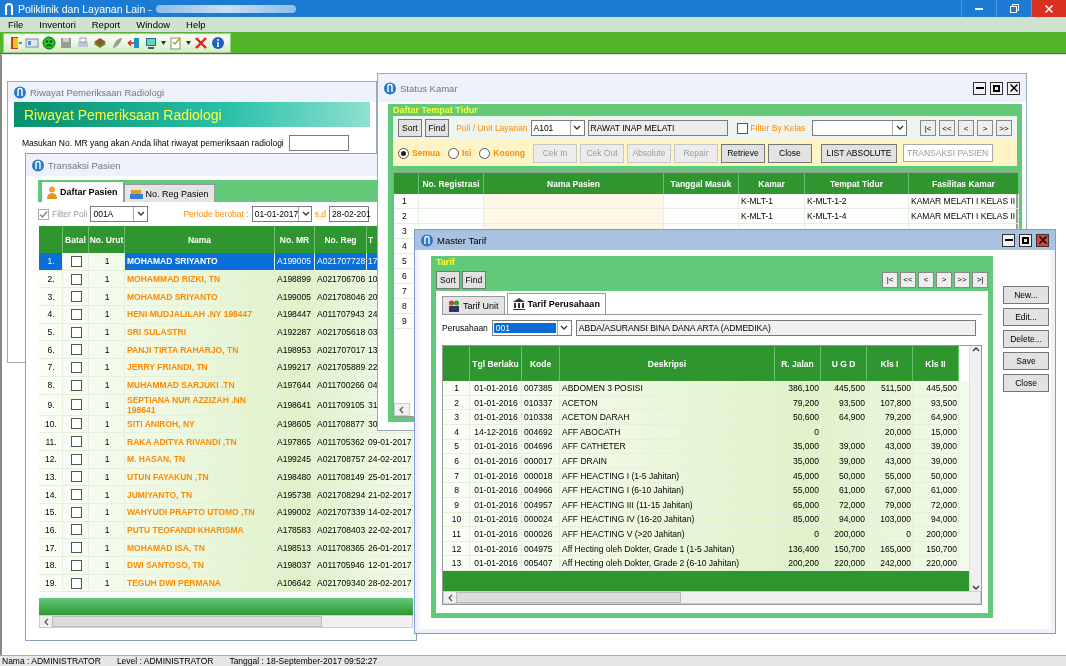  Describe the element at coordinates (349, 214) in the screenshot. I see `date-field: 28-02-201` at that location.